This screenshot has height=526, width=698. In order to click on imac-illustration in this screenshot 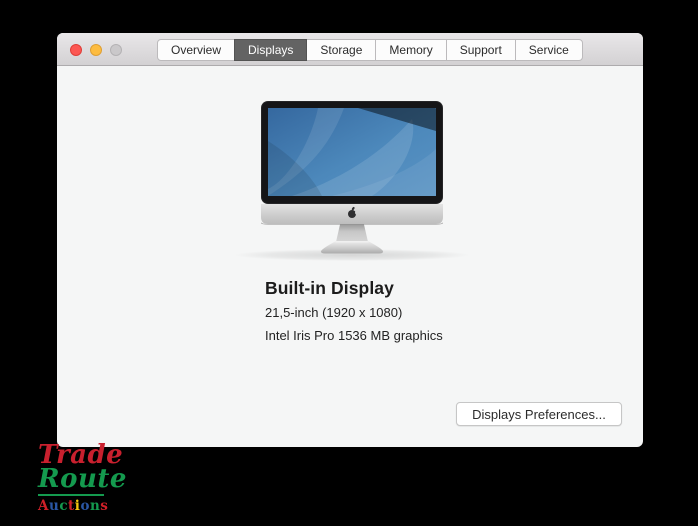, I will do `click(352, 182)`.